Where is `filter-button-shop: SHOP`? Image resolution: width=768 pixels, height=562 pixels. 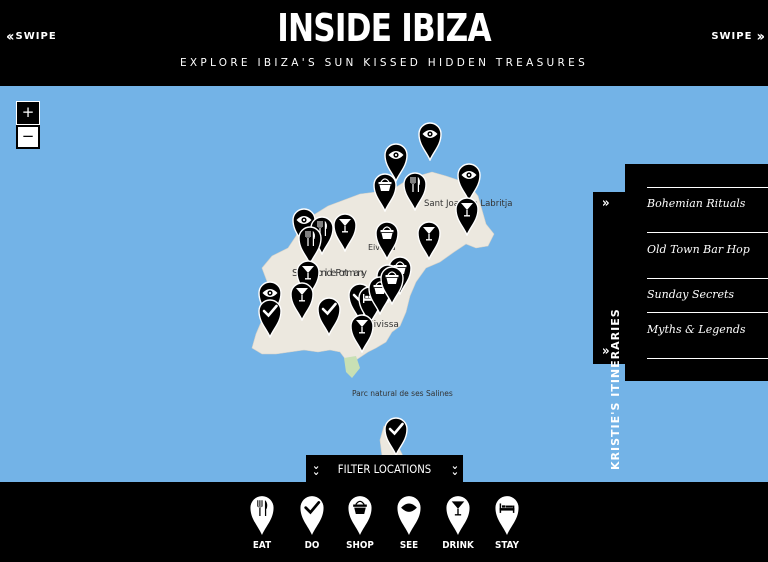 filter-button-shop: SHOP is located at coordinates (360, 525).